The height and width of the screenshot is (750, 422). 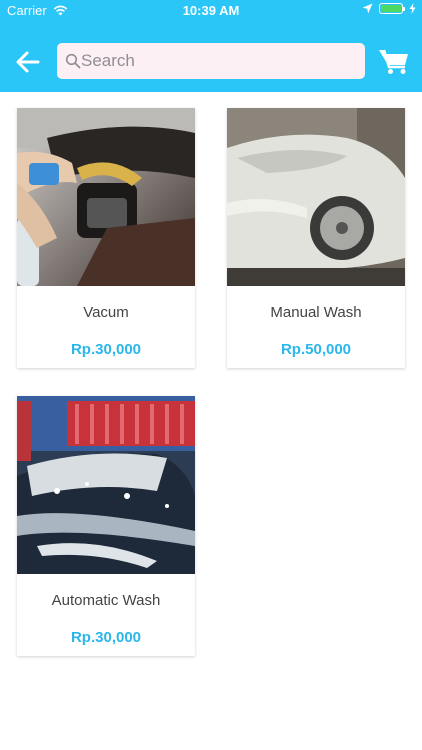 I want to click on top-bar: Carrier 10:39 AM, so click(x=211, y=46).